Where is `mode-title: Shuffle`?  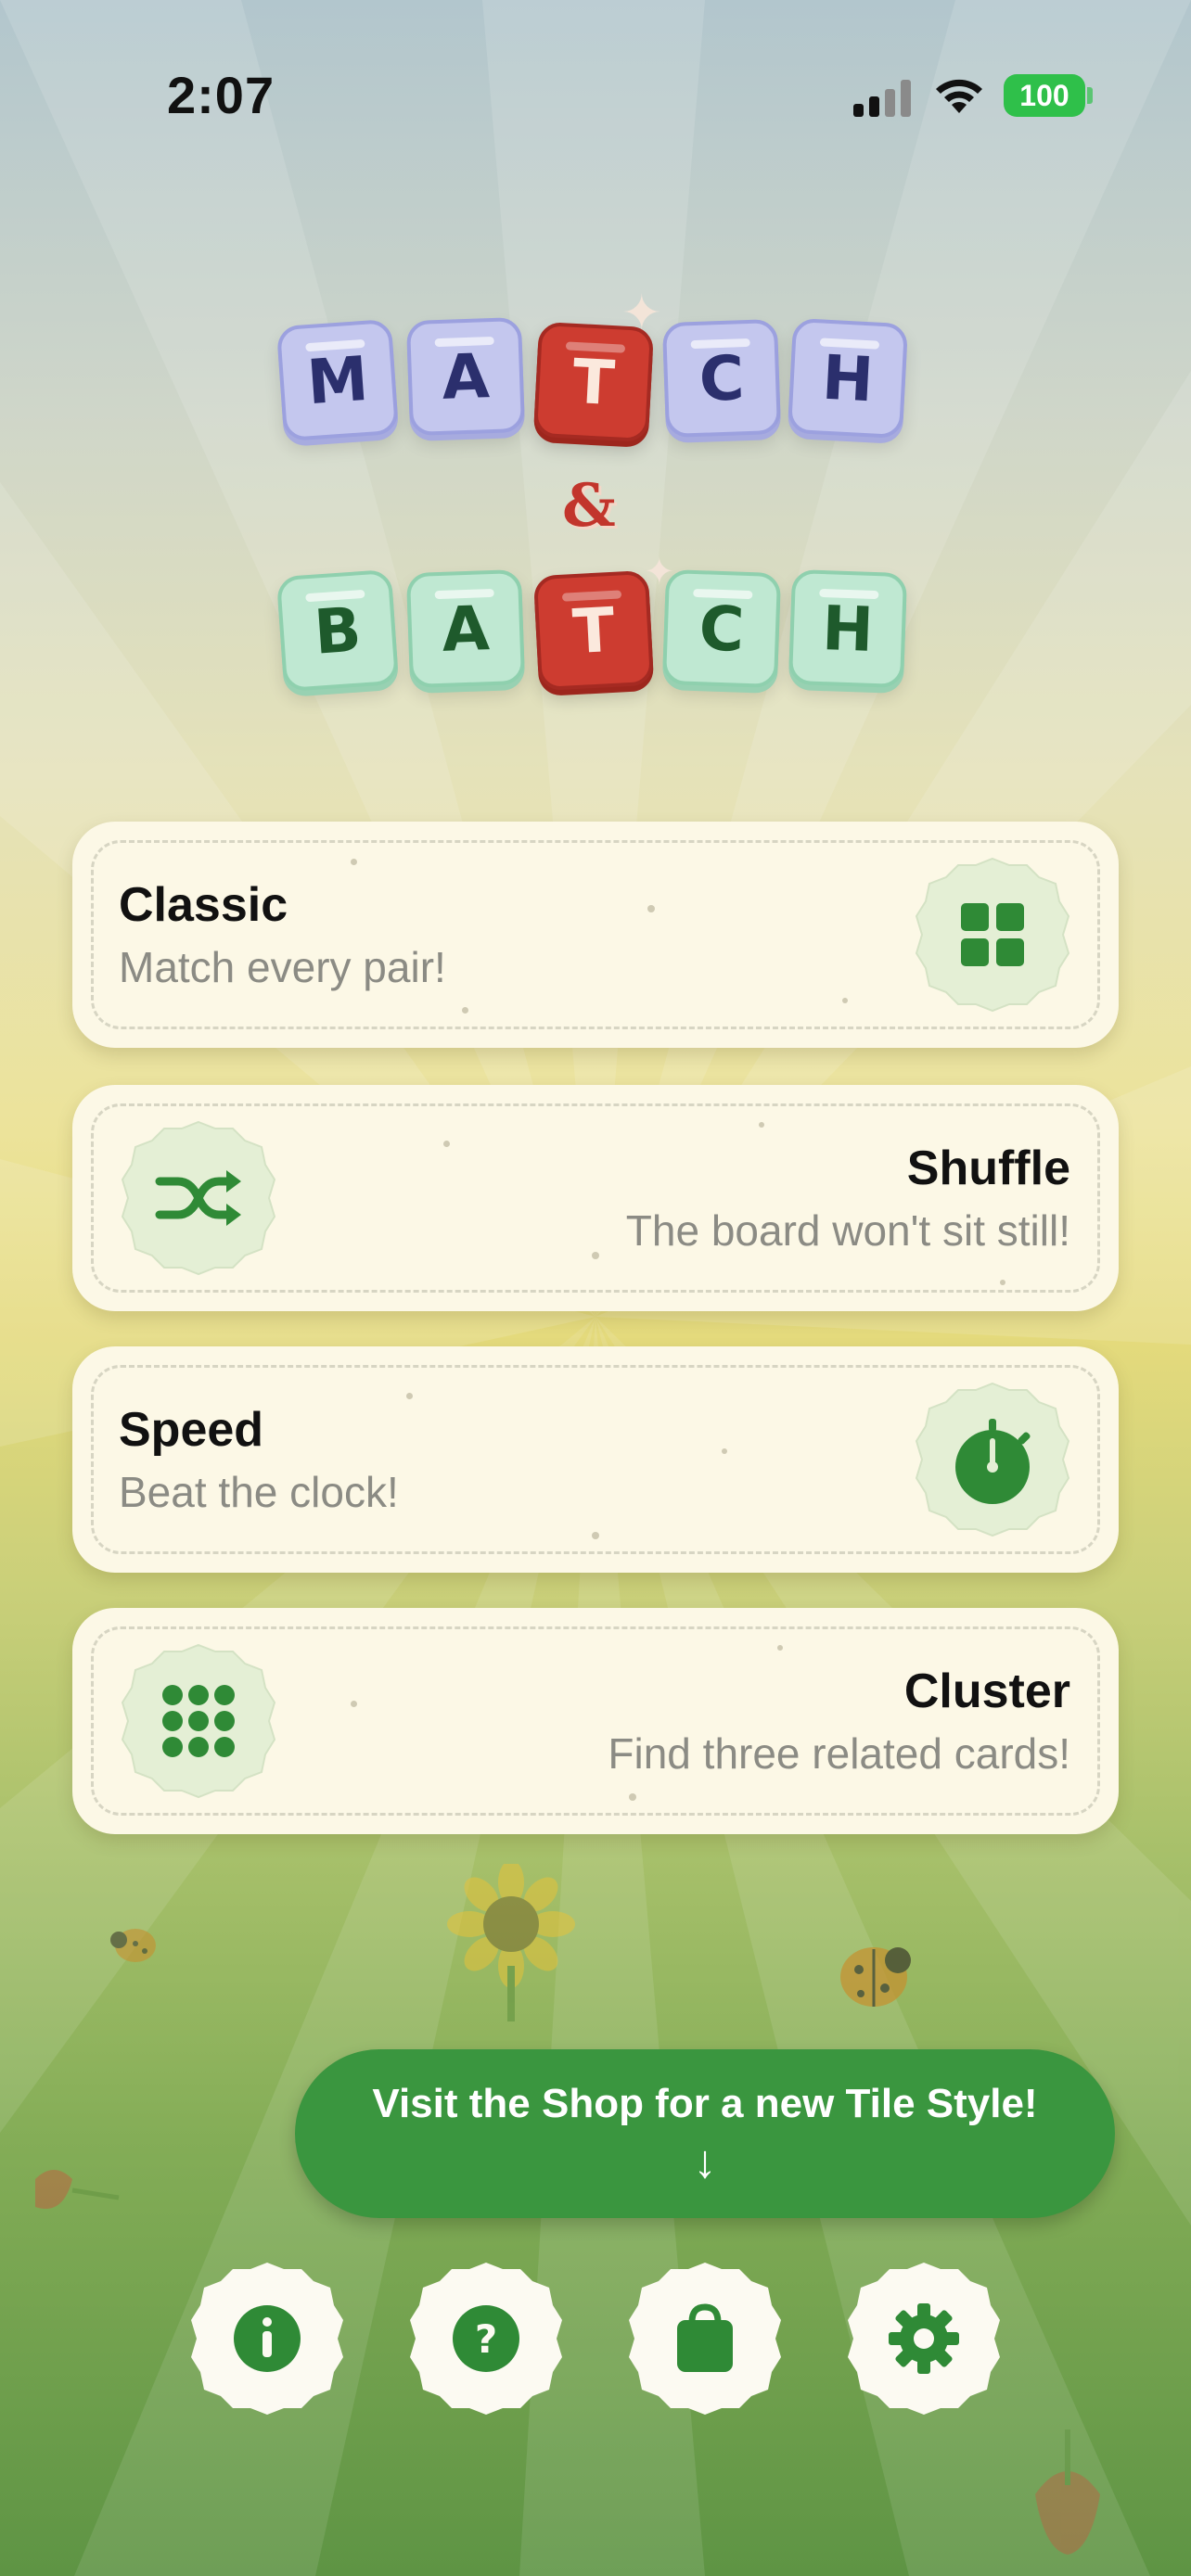
mode-title: Shuffle is located at coordinates (988, 1168).